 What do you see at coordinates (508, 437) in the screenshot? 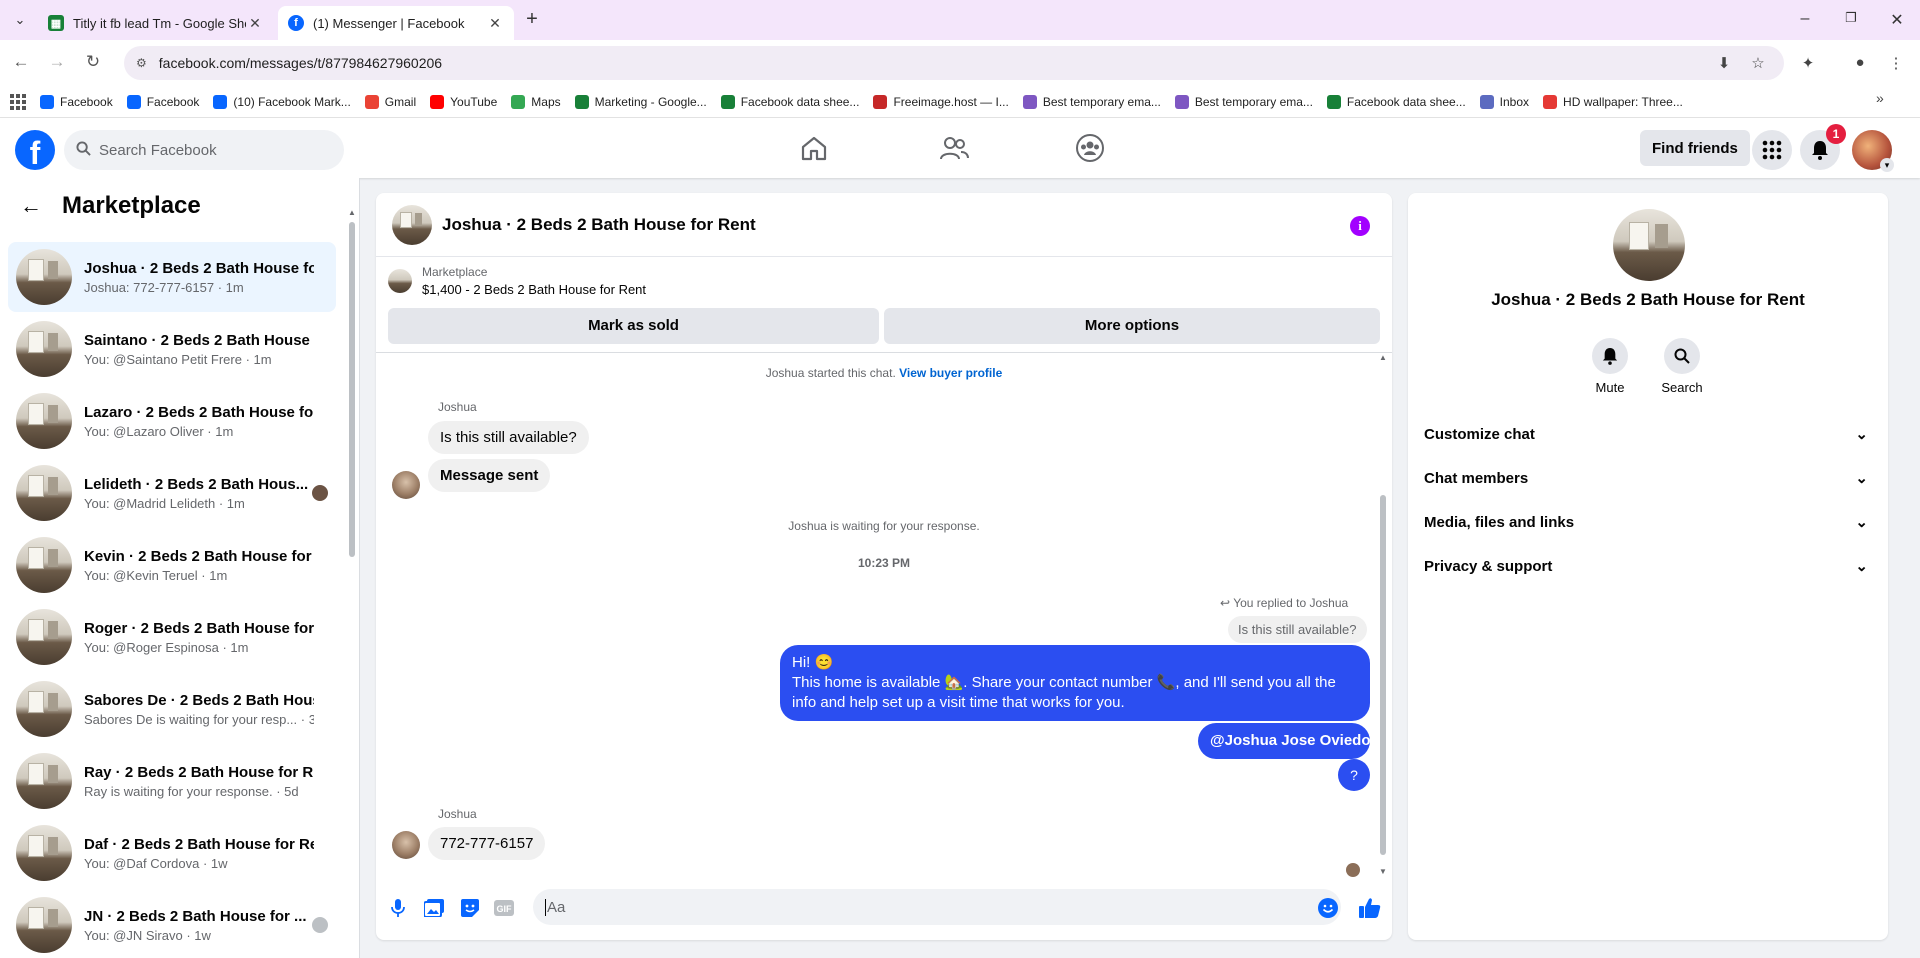
I see `incoming-message: Is this still available?` at bounding box center [508, 437].